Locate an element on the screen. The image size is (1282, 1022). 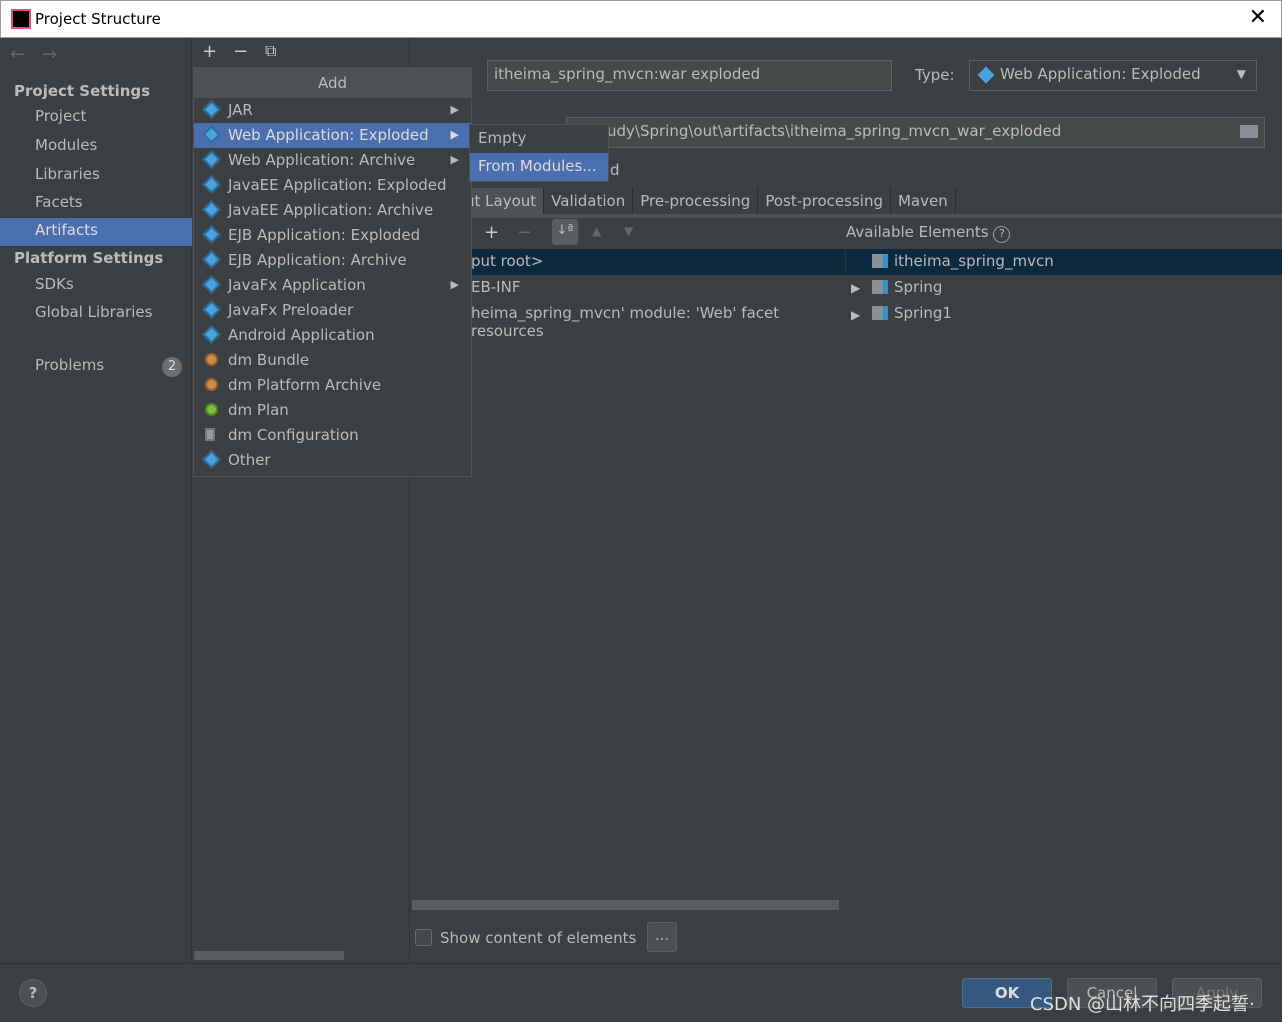
available-elements-label: Available Elements ? is located at coordinates (928, 233).